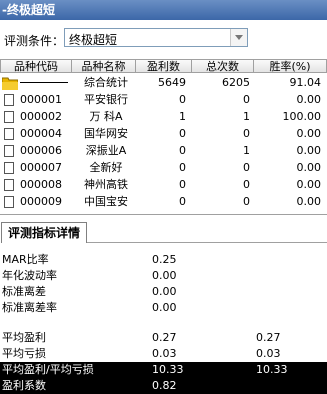 The height and width of the screenshot is (394, 327). What do you see at coordinates (106, 201) in the screenshot?
I see `row-name: 中国宝安` at bounding box center [106, 201].